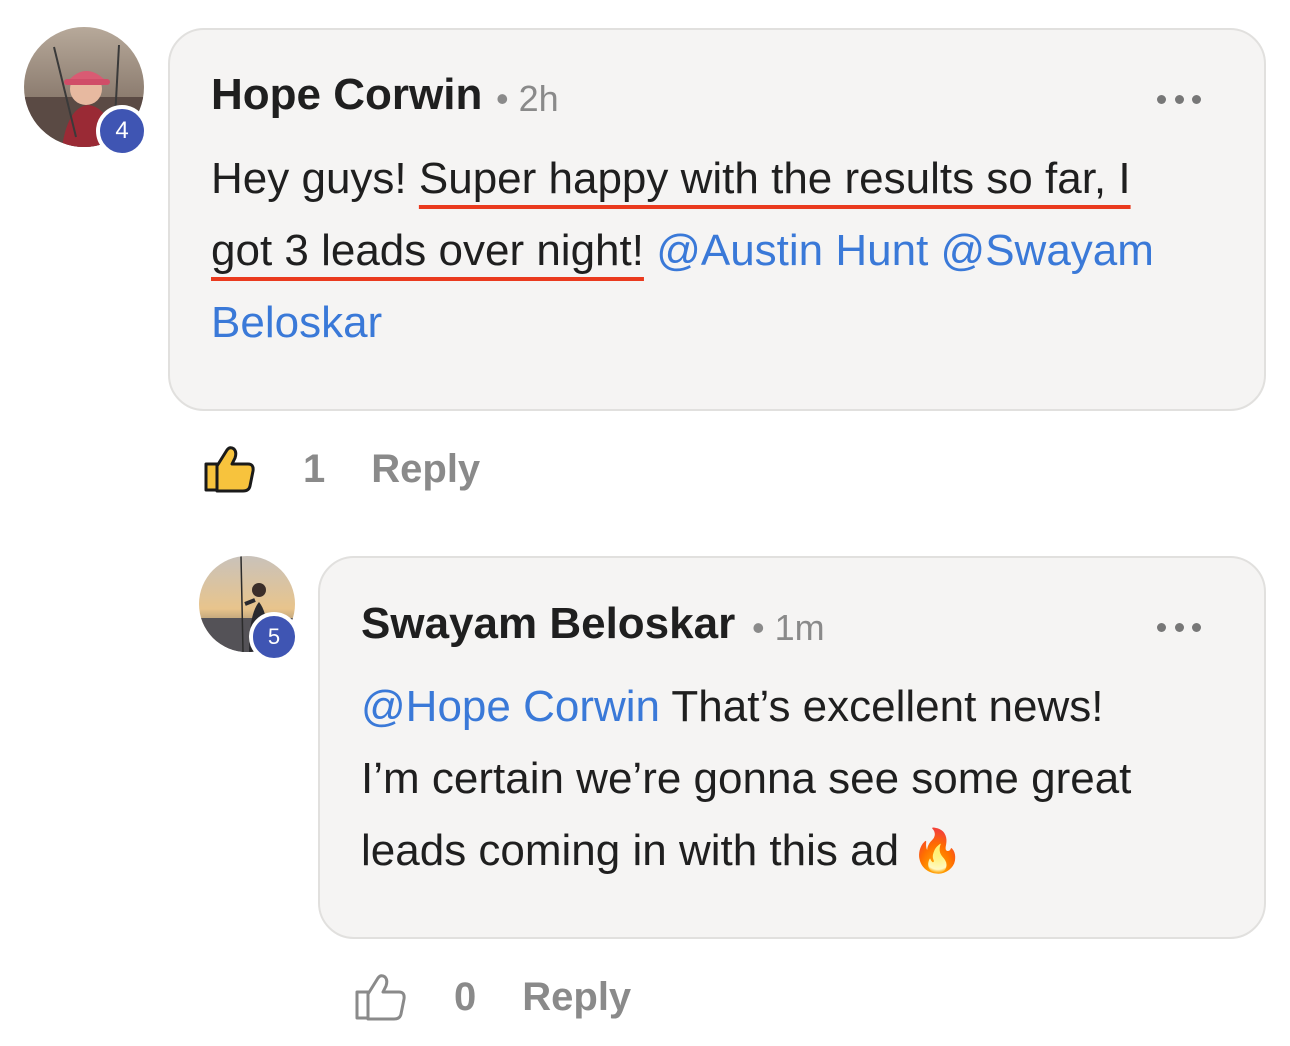 This screenshot has width=1290, height=1046. I want to click on like-count: 1, so click(314, 468).